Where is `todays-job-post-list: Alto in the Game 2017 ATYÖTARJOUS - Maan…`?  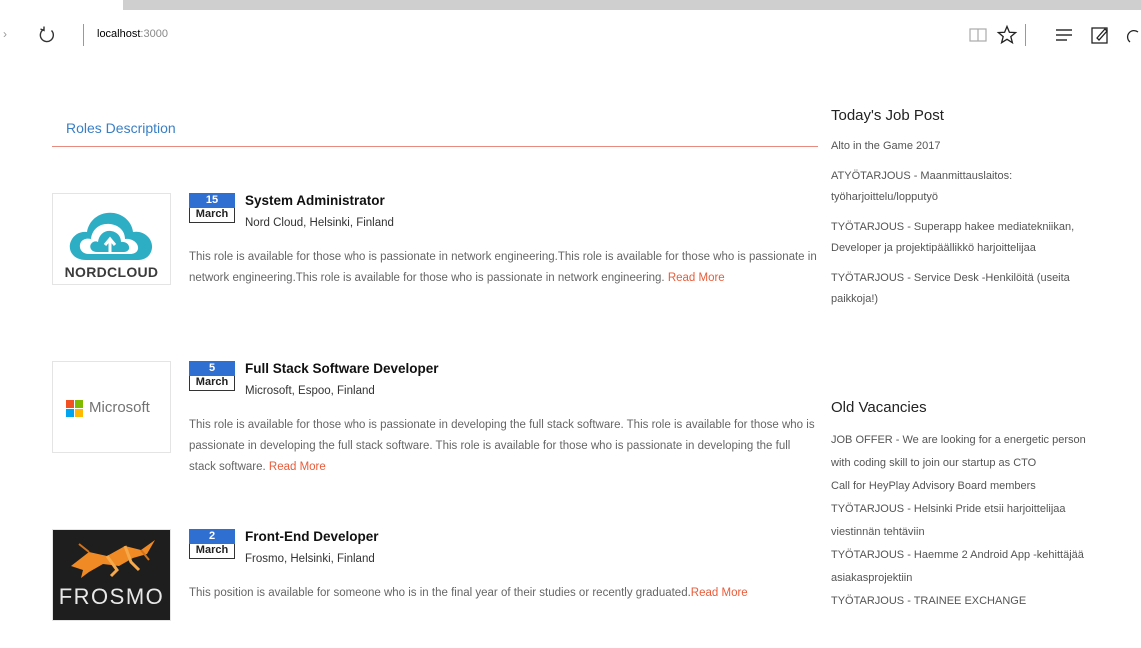
todays-job-post-list: Alto in the Game 2017 ATYÖTARJOUS - Maan… is located at coordinates (968, 227).